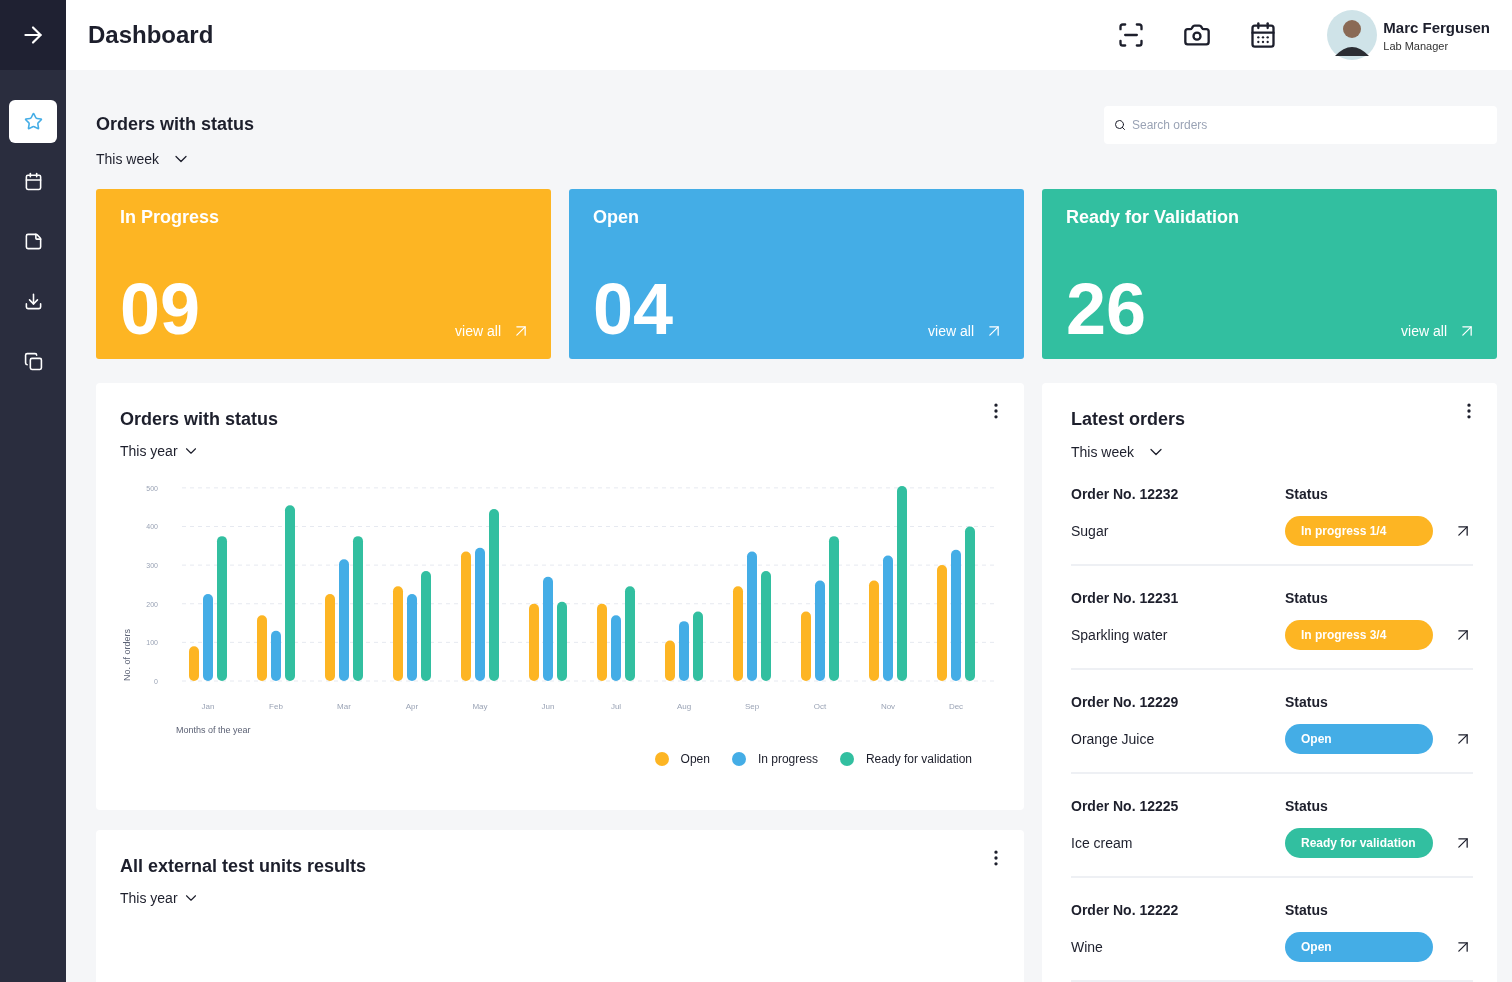 The image size is (1512, 982). What do you see at coordinates (200, 419) in the screenshot?
I see `card-title: Orders with status` at bounding box center [200, 419].